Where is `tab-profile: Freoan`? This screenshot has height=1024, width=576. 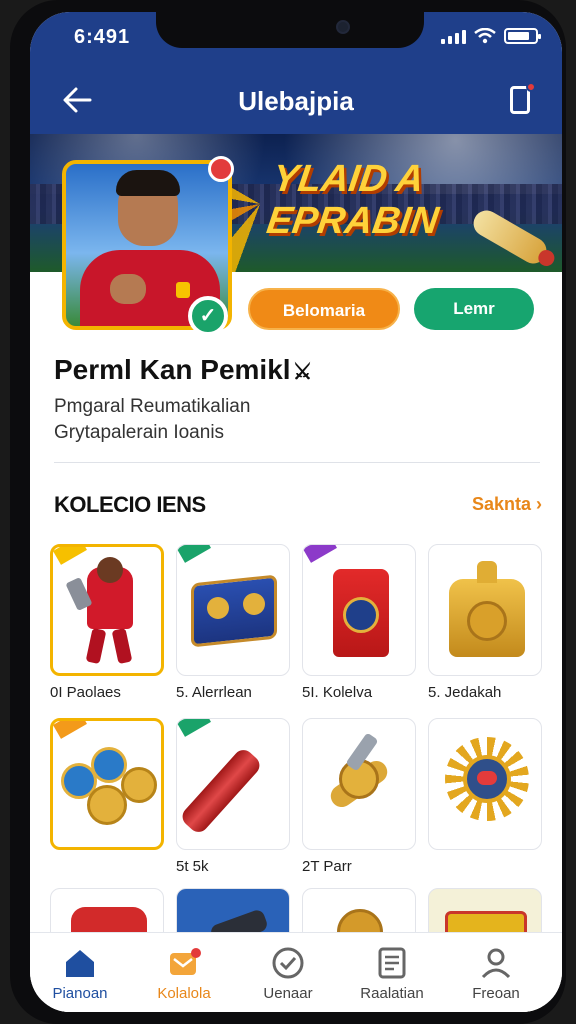
tab-profile: Freoan is located at coordinates (496, 973).